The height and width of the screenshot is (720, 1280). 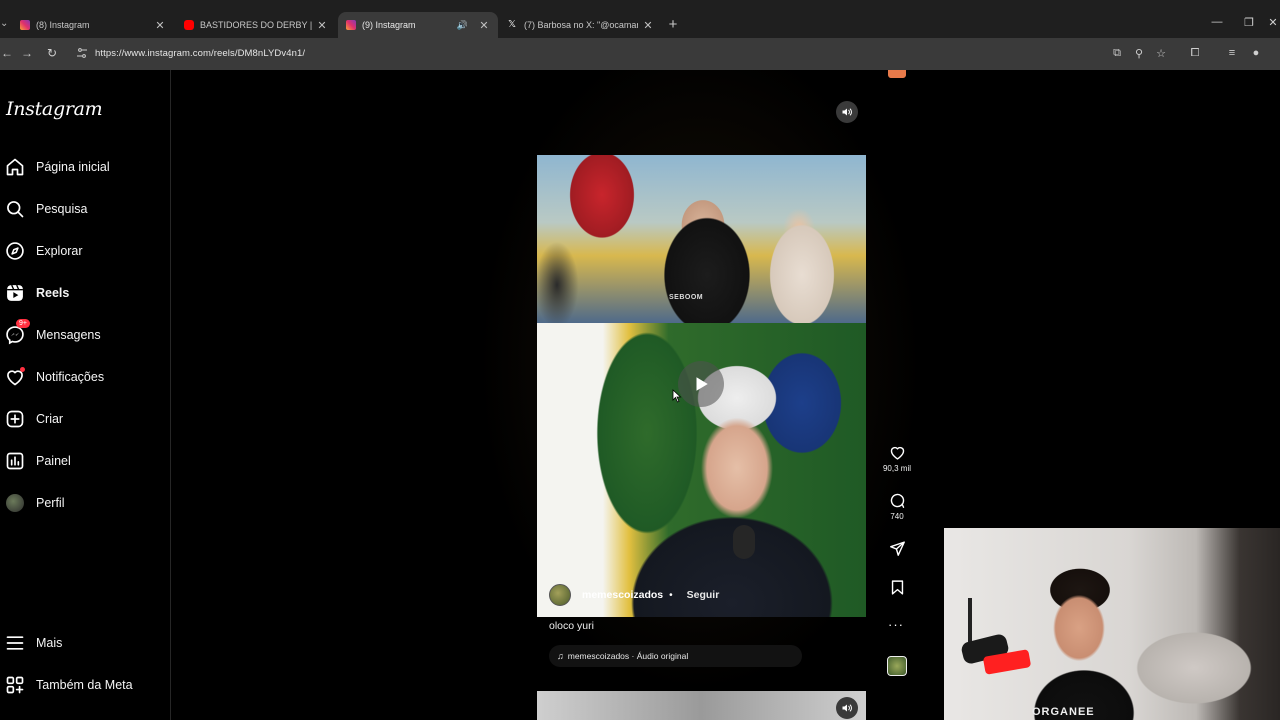 I want to click on minimize-button: —, so click(x=1217, y=22).